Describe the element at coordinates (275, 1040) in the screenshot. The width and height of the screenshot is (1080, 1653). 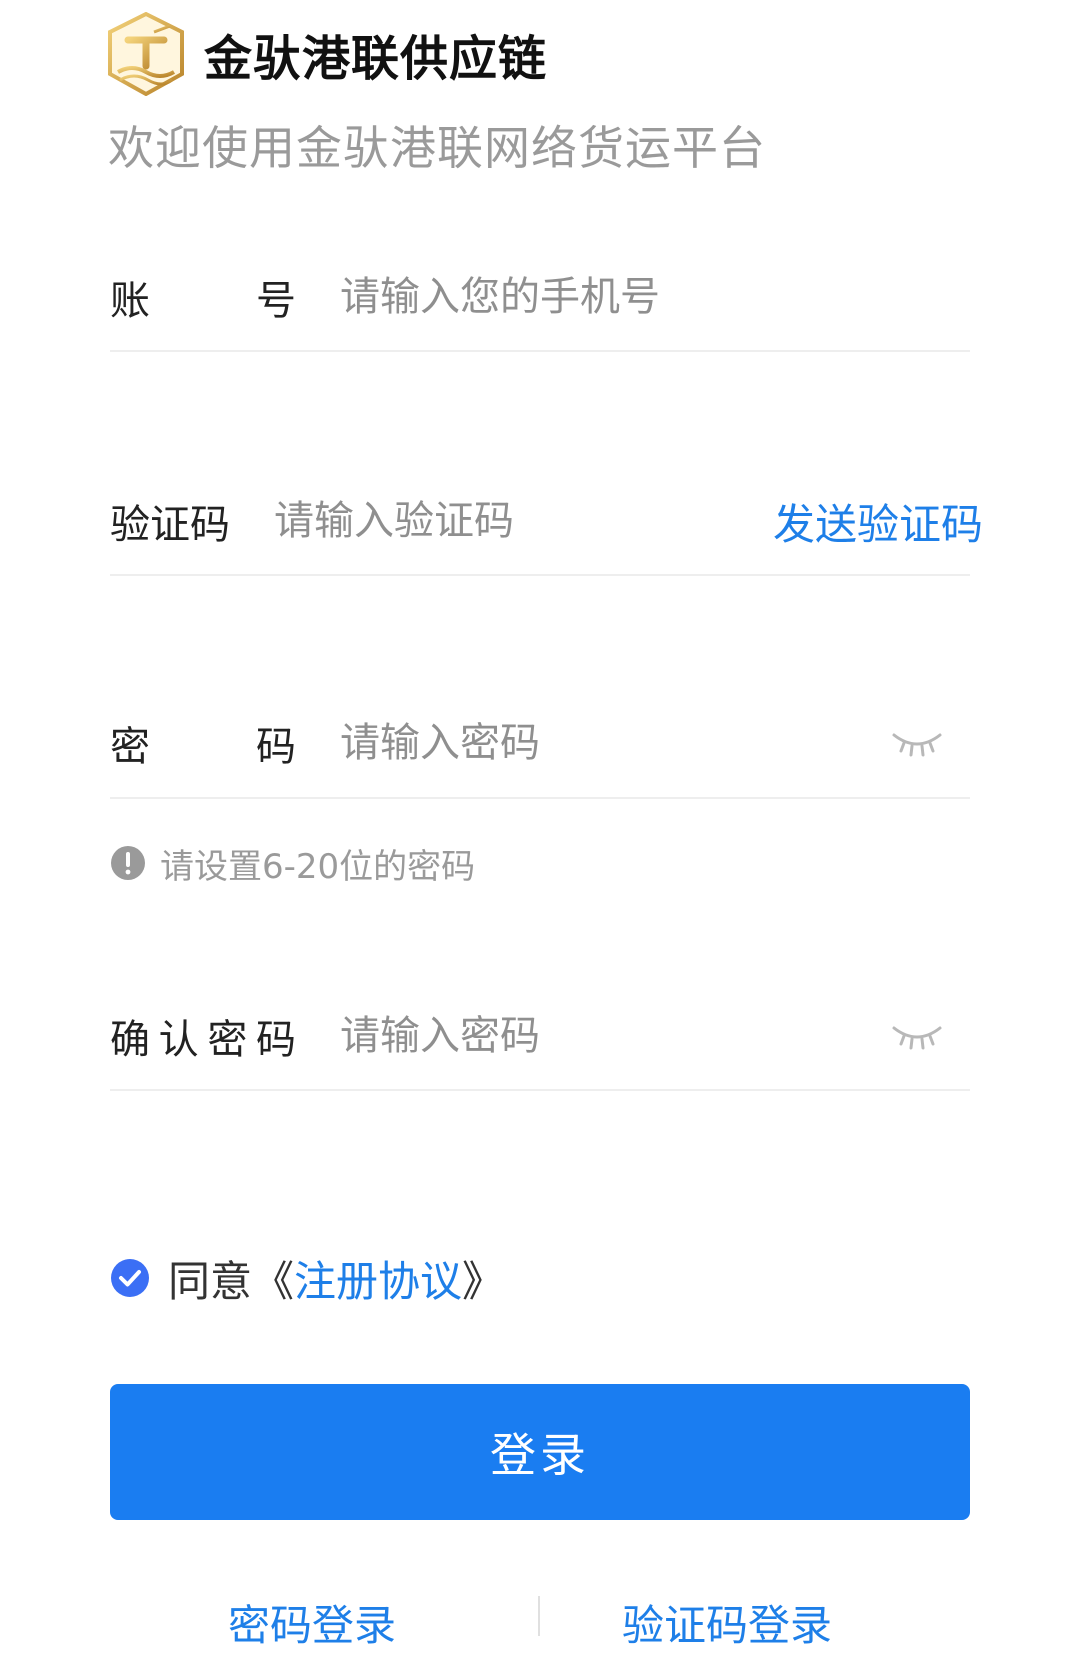
I see `confirm-label-char: 码` at that location.